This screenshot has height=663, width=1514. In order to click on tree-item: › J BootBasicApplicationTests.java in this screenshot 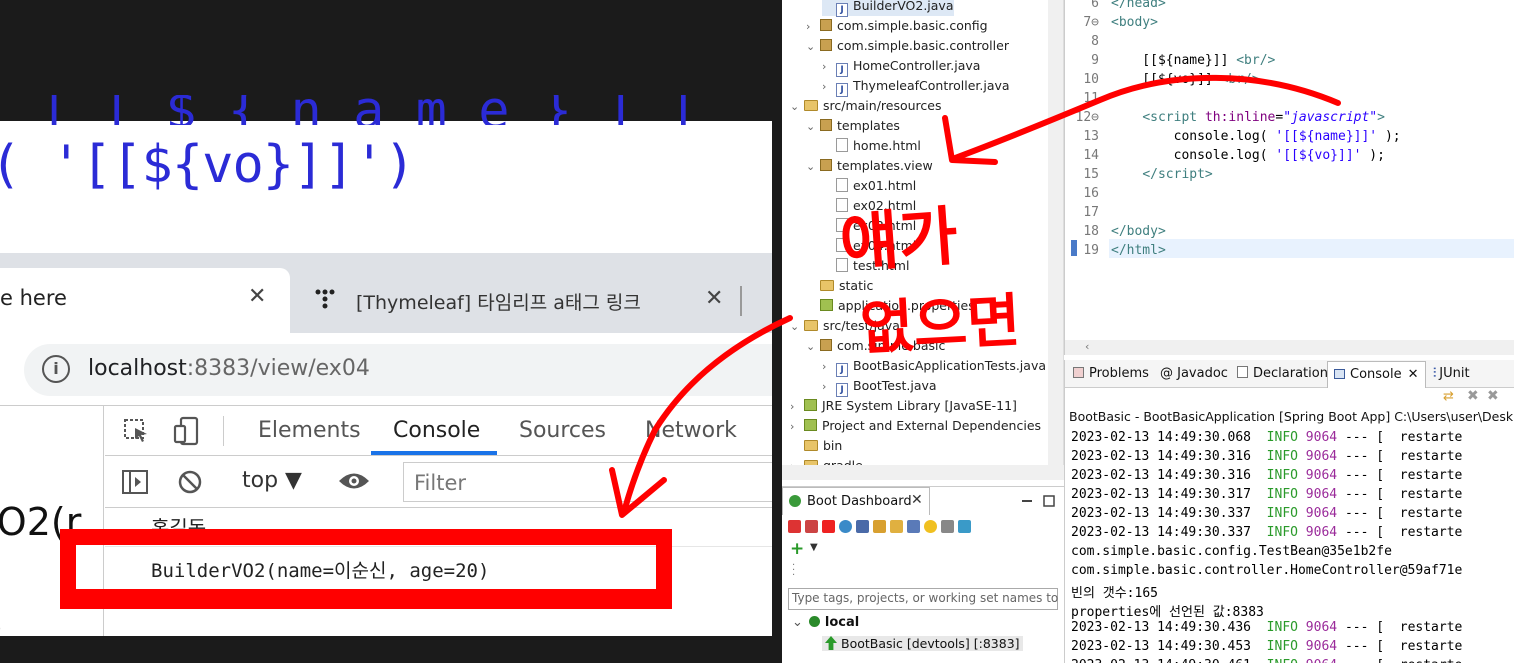, I will do `click(934, 366)`.